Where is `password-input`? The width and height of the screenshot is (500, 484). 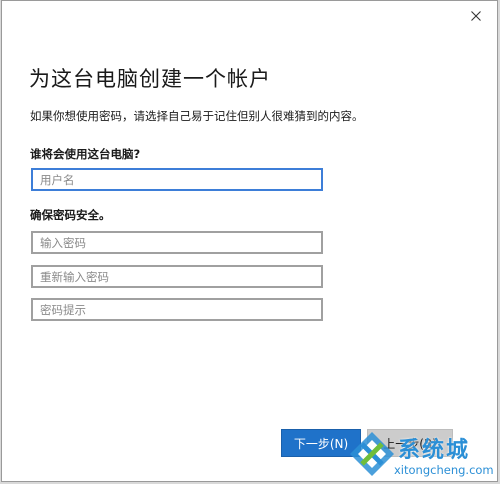
password-input is located at coordinates (177, 242).